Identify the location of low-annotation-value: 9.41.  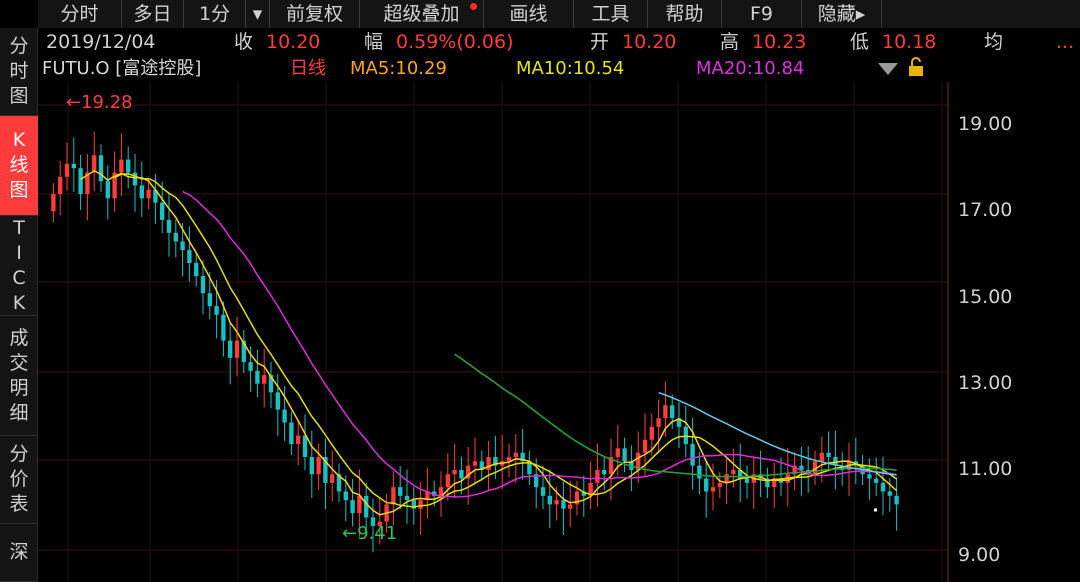
(377, 533).